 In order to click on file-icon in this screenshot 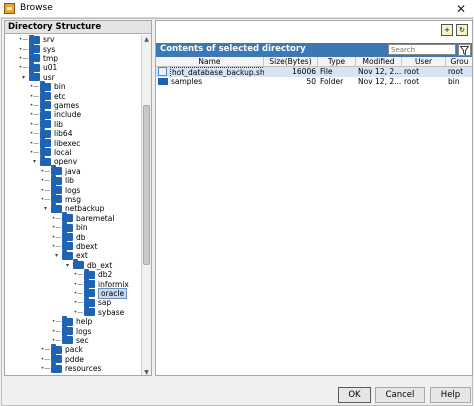, I will do `click(162, 71)`.